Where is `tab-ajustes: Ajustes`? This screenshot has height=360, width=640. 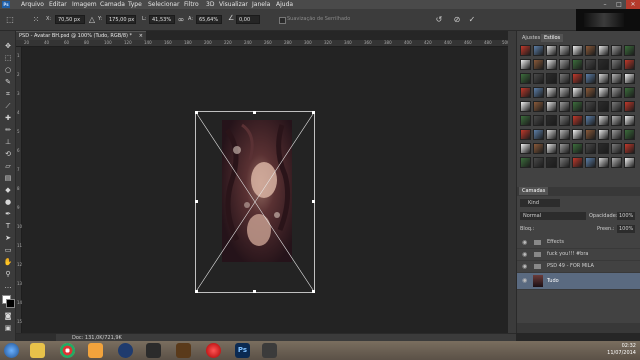 tab-ajustes: Ajustes is located at coordinates (531, 38).